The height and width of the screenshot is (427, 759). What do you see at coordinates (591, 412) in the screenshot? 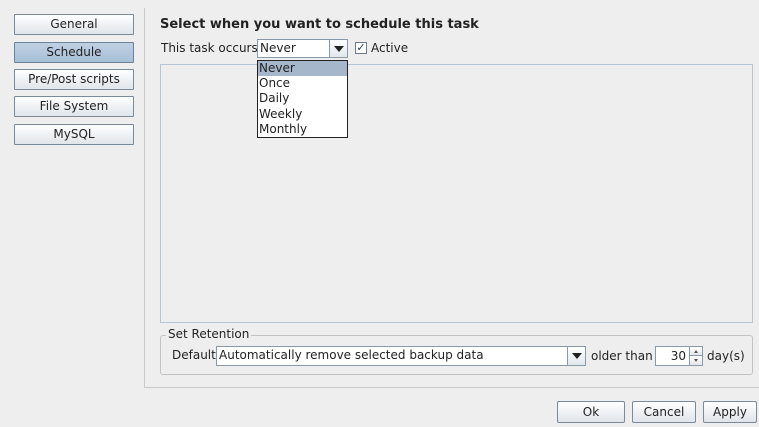
I see `ok-button: Ok` at bounding box center [591, 412].